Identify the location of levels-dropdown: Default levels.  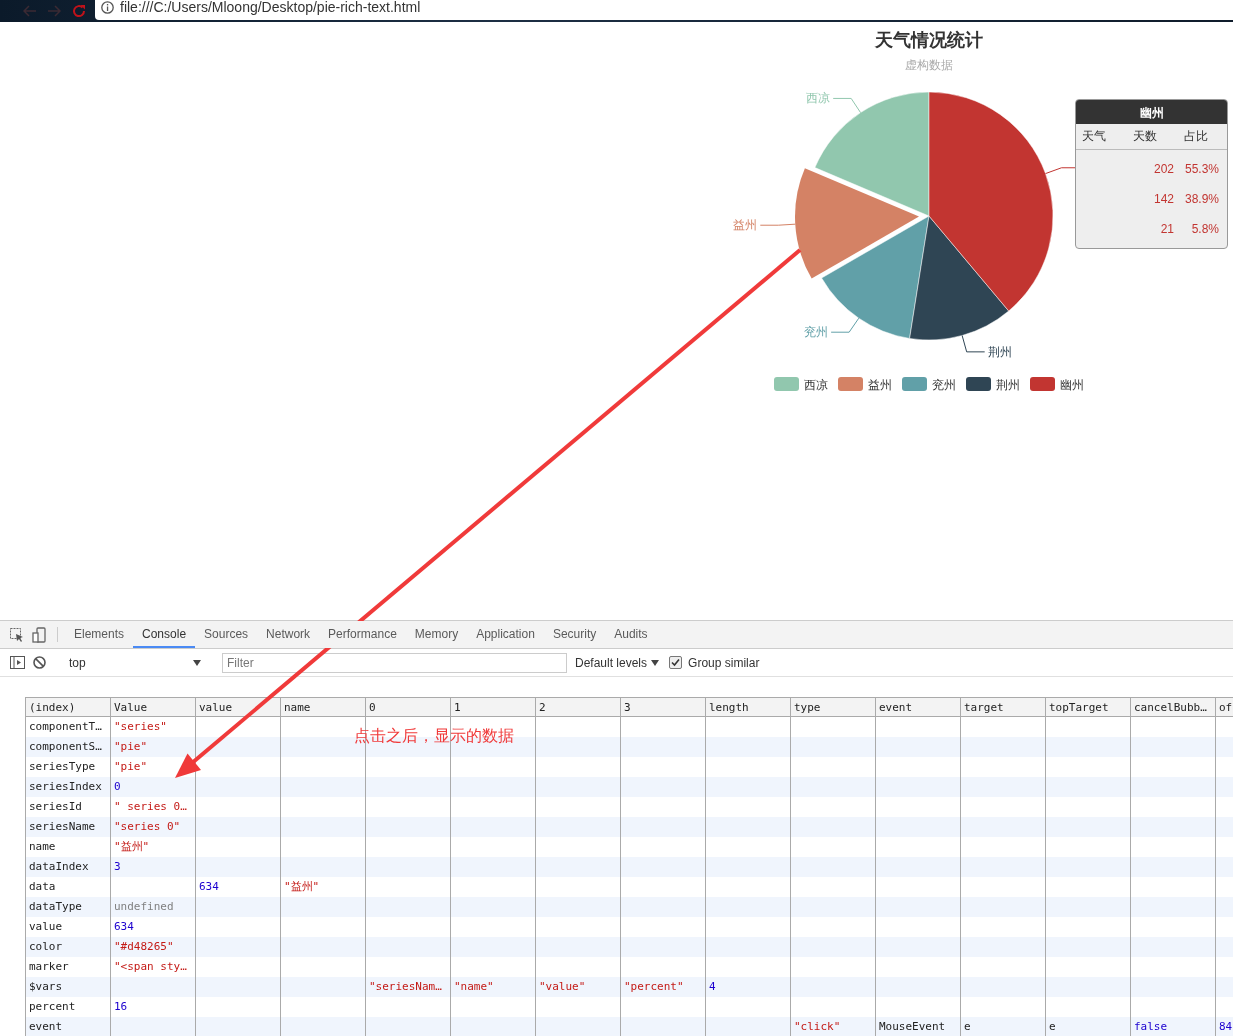
(617, 662).